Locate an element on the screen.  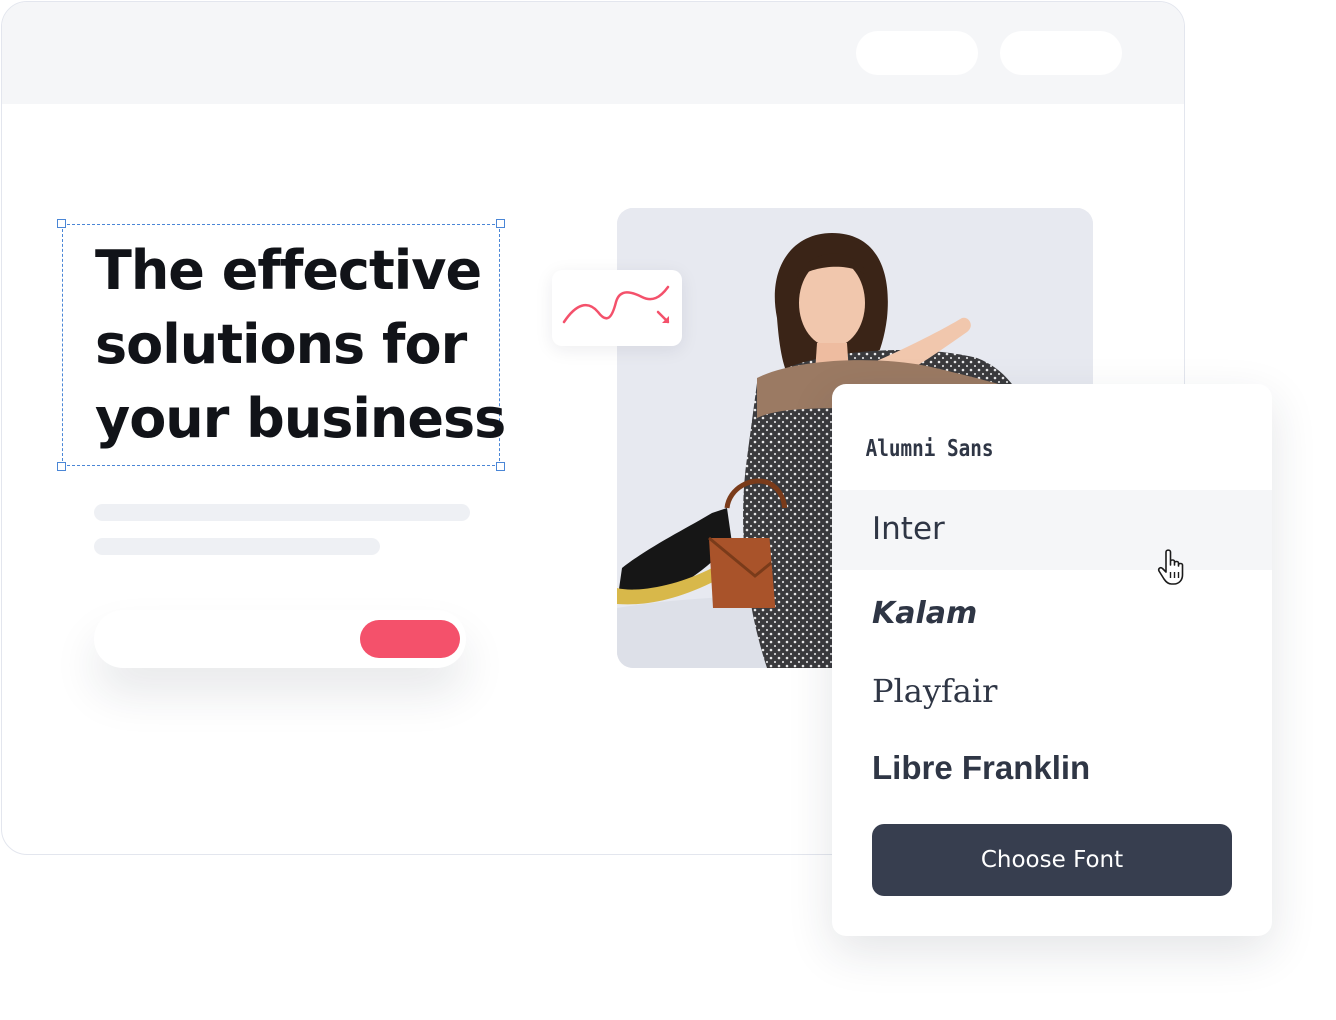
headline-line-1: The effective is located at coordinates (288, 270).